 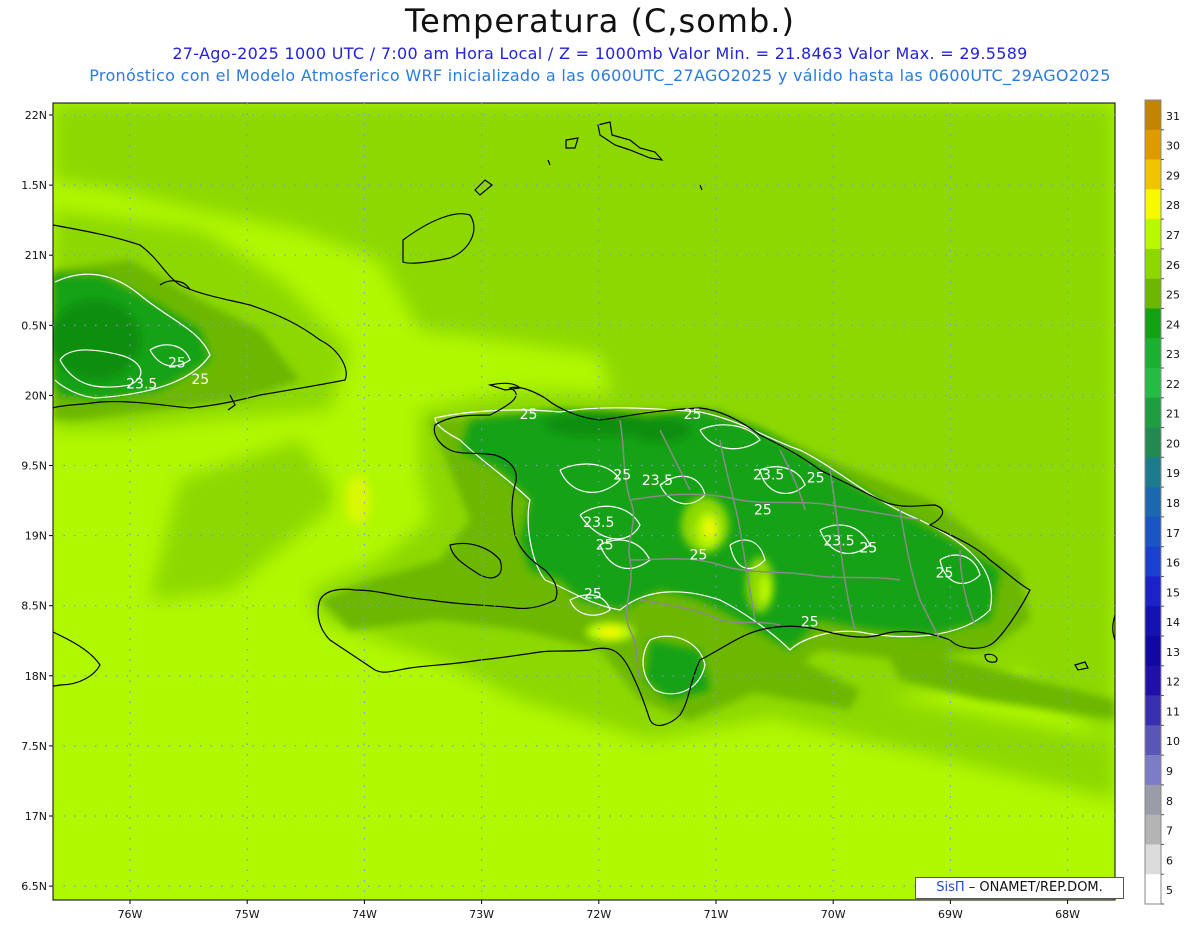 I want to click on sispi-logo: SisΠ, so click(x=950, y=887).